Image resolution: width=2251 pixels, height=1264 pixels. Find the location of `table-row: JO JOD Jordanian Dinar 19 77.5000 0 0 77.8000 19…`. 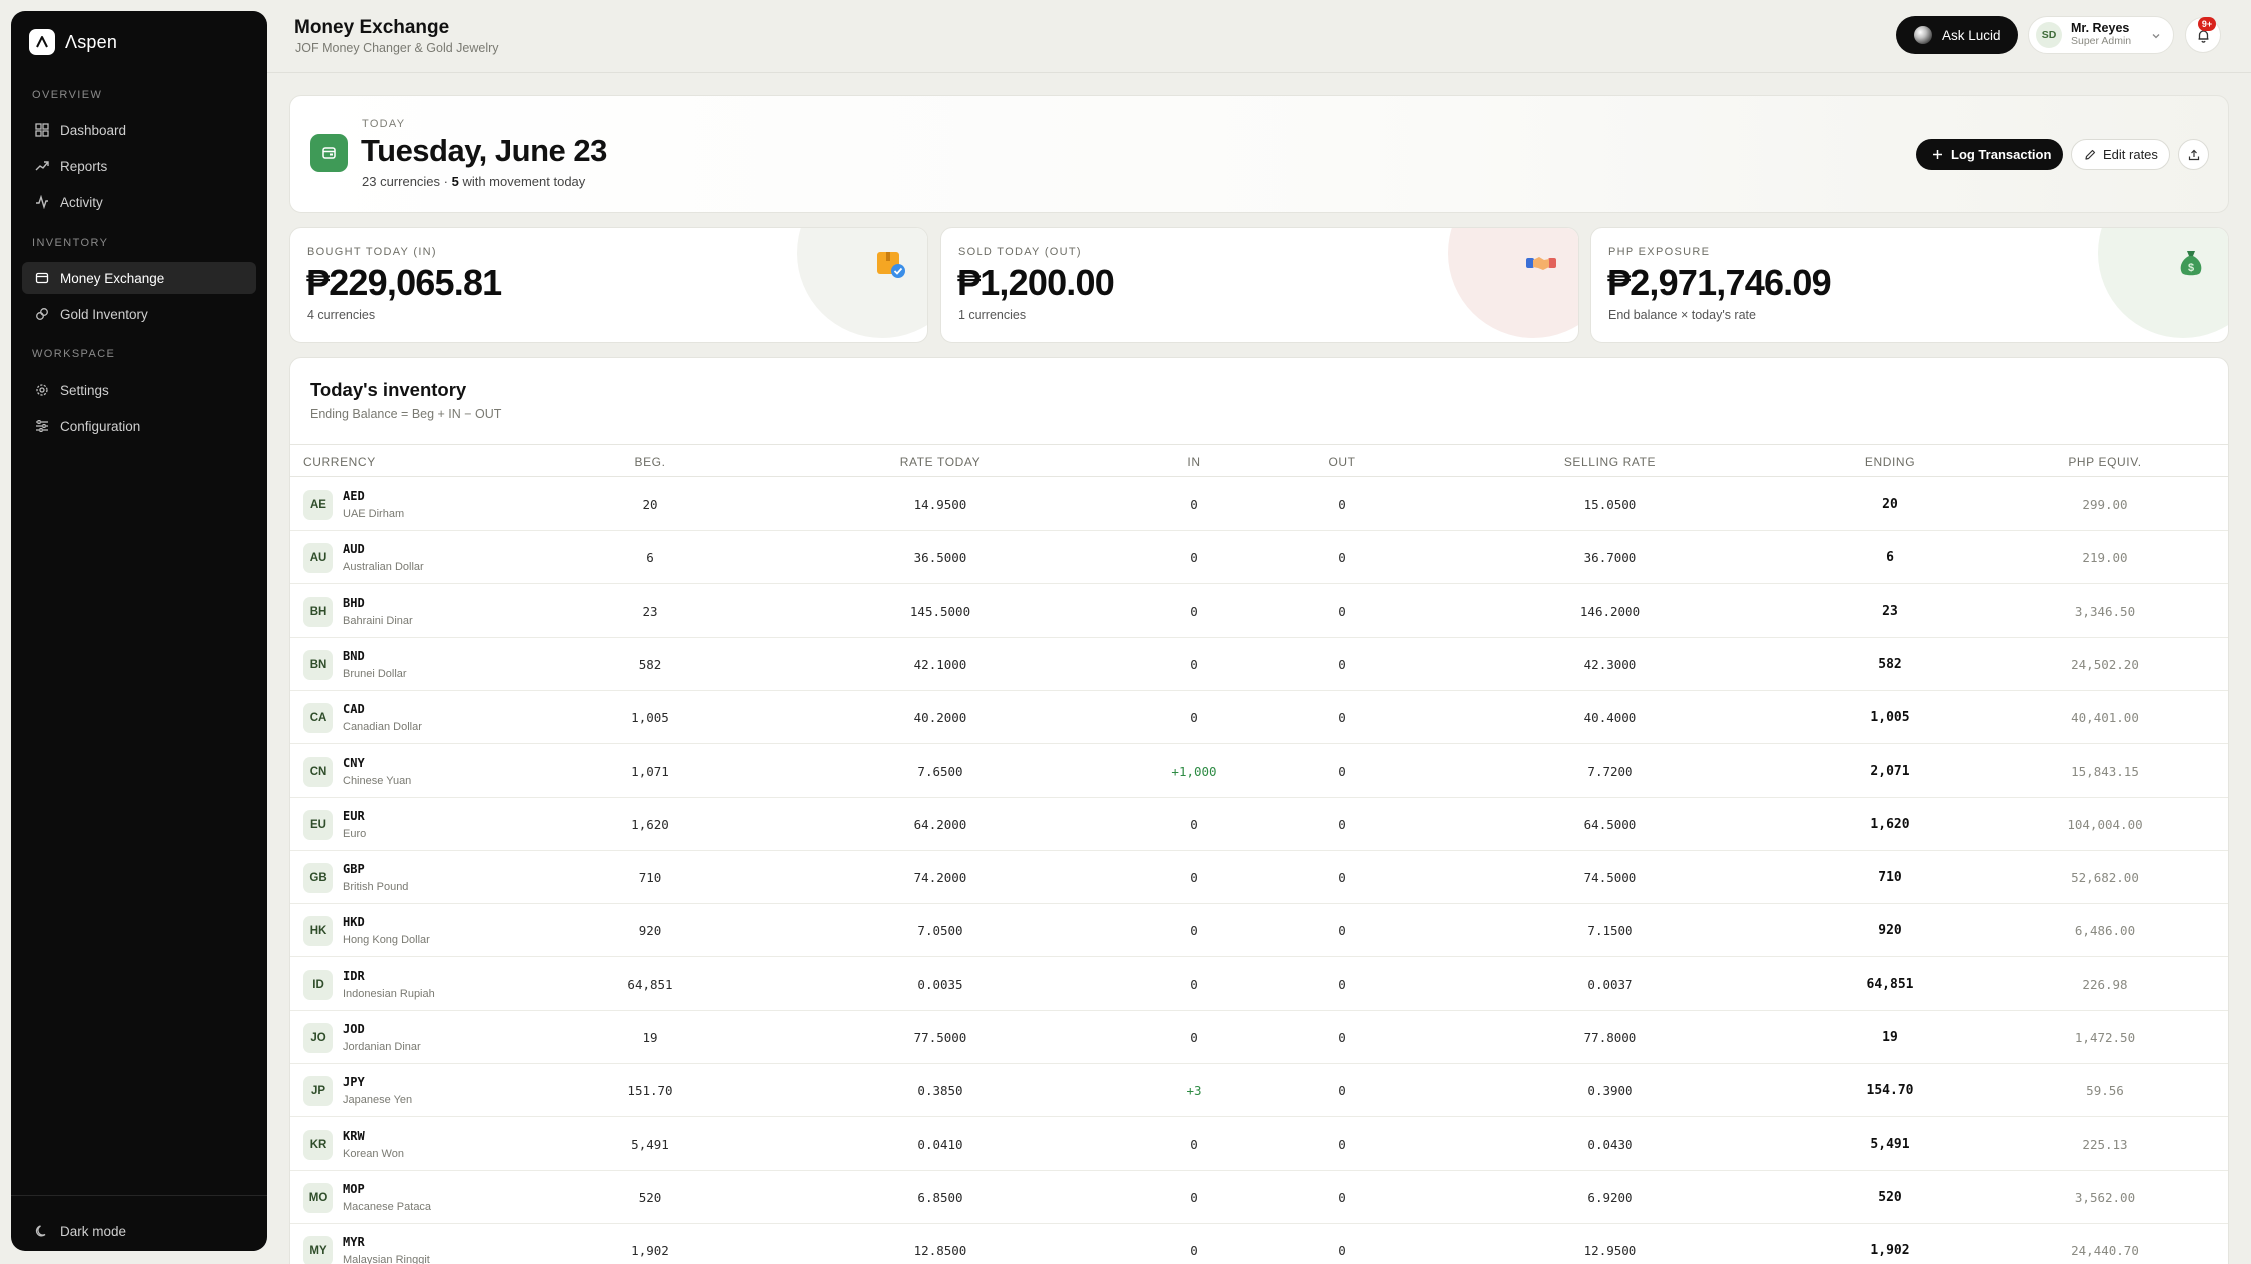

table-row: JO JOD Jordanian Dinar 19 77.5000 0 0 77.8000 19… is located at coordinates (1259, 1037).